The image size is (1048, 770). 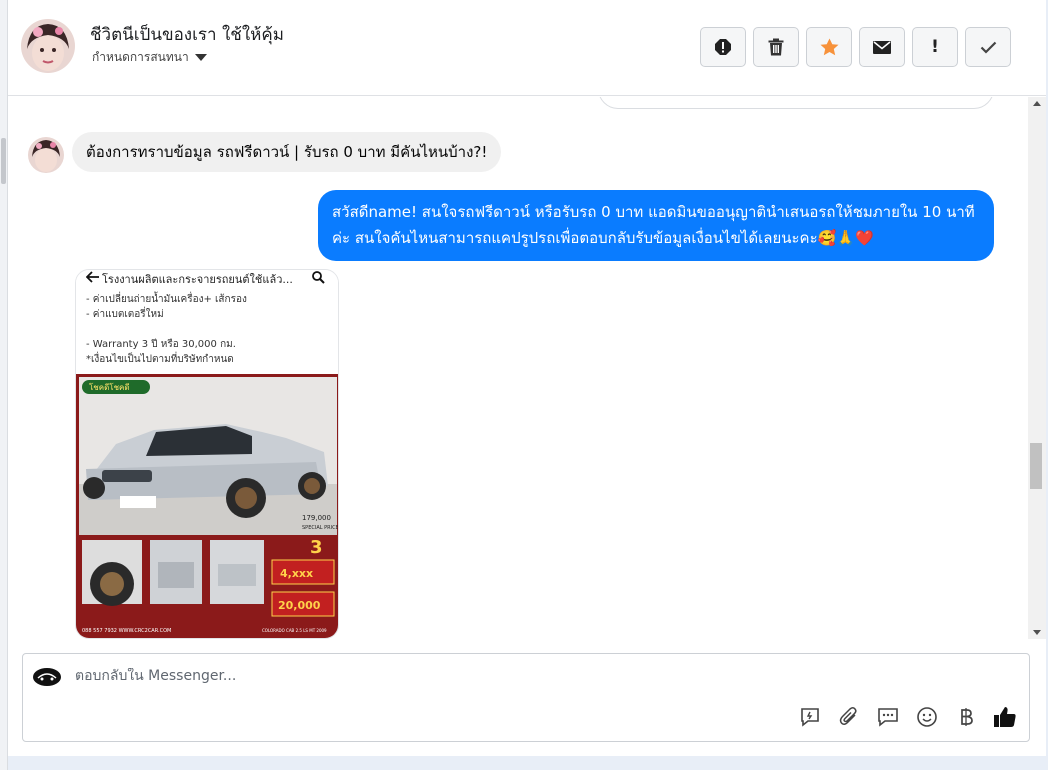 I want to click on contact-name: ชีวิตนีเป็นของเรา ใช้ให้คุ้ม, so click(x=187, y=35).